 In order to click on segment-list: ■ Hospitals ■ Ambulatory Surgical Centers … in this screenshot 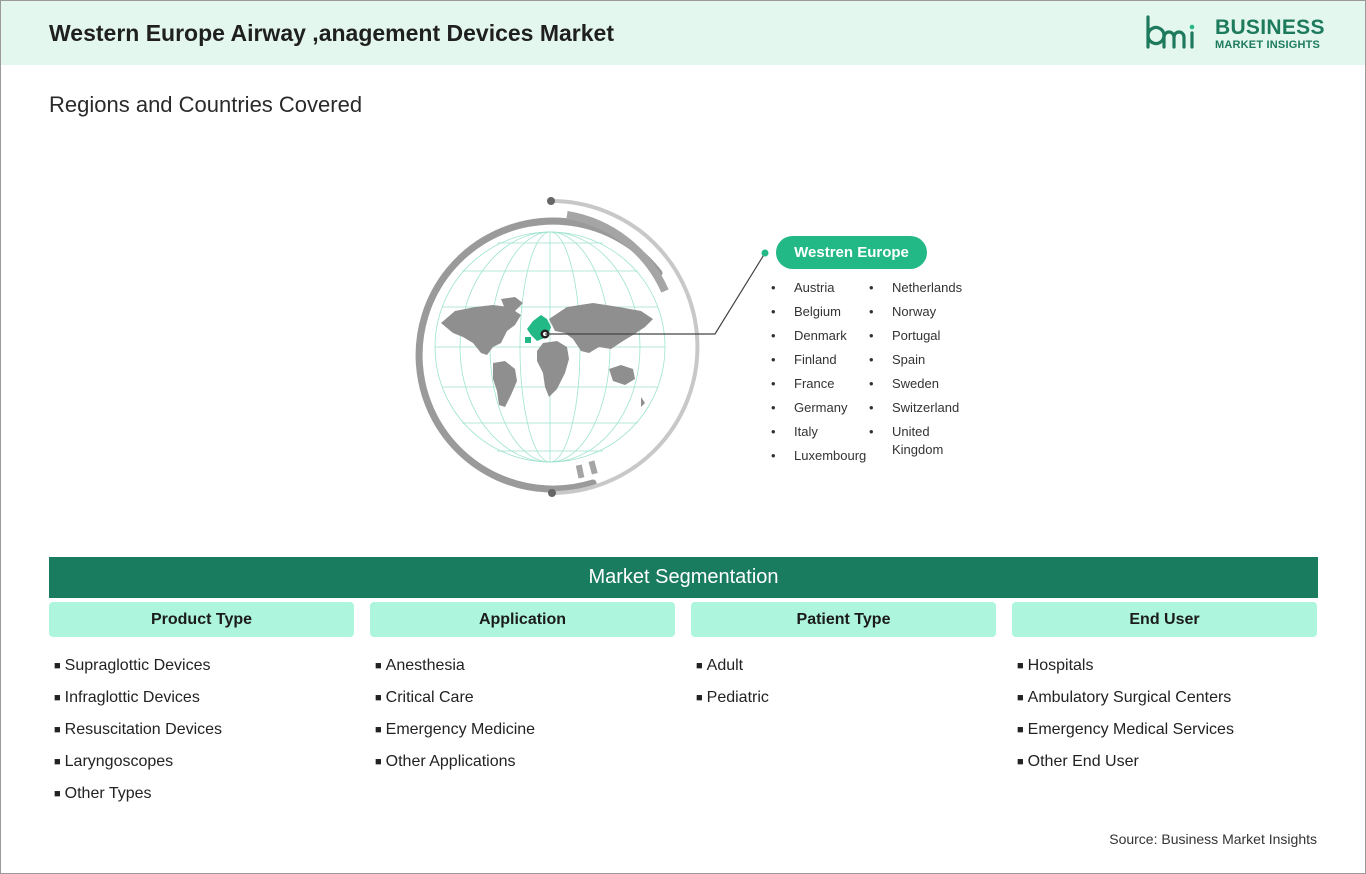, I will do `click(1164, 720)`.